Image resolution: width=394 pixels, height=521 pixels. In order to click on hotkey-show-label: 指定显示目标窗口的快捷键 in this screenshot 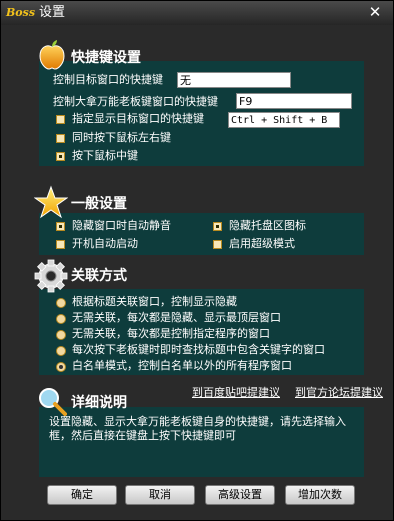, I will do `click(138, 118)`.